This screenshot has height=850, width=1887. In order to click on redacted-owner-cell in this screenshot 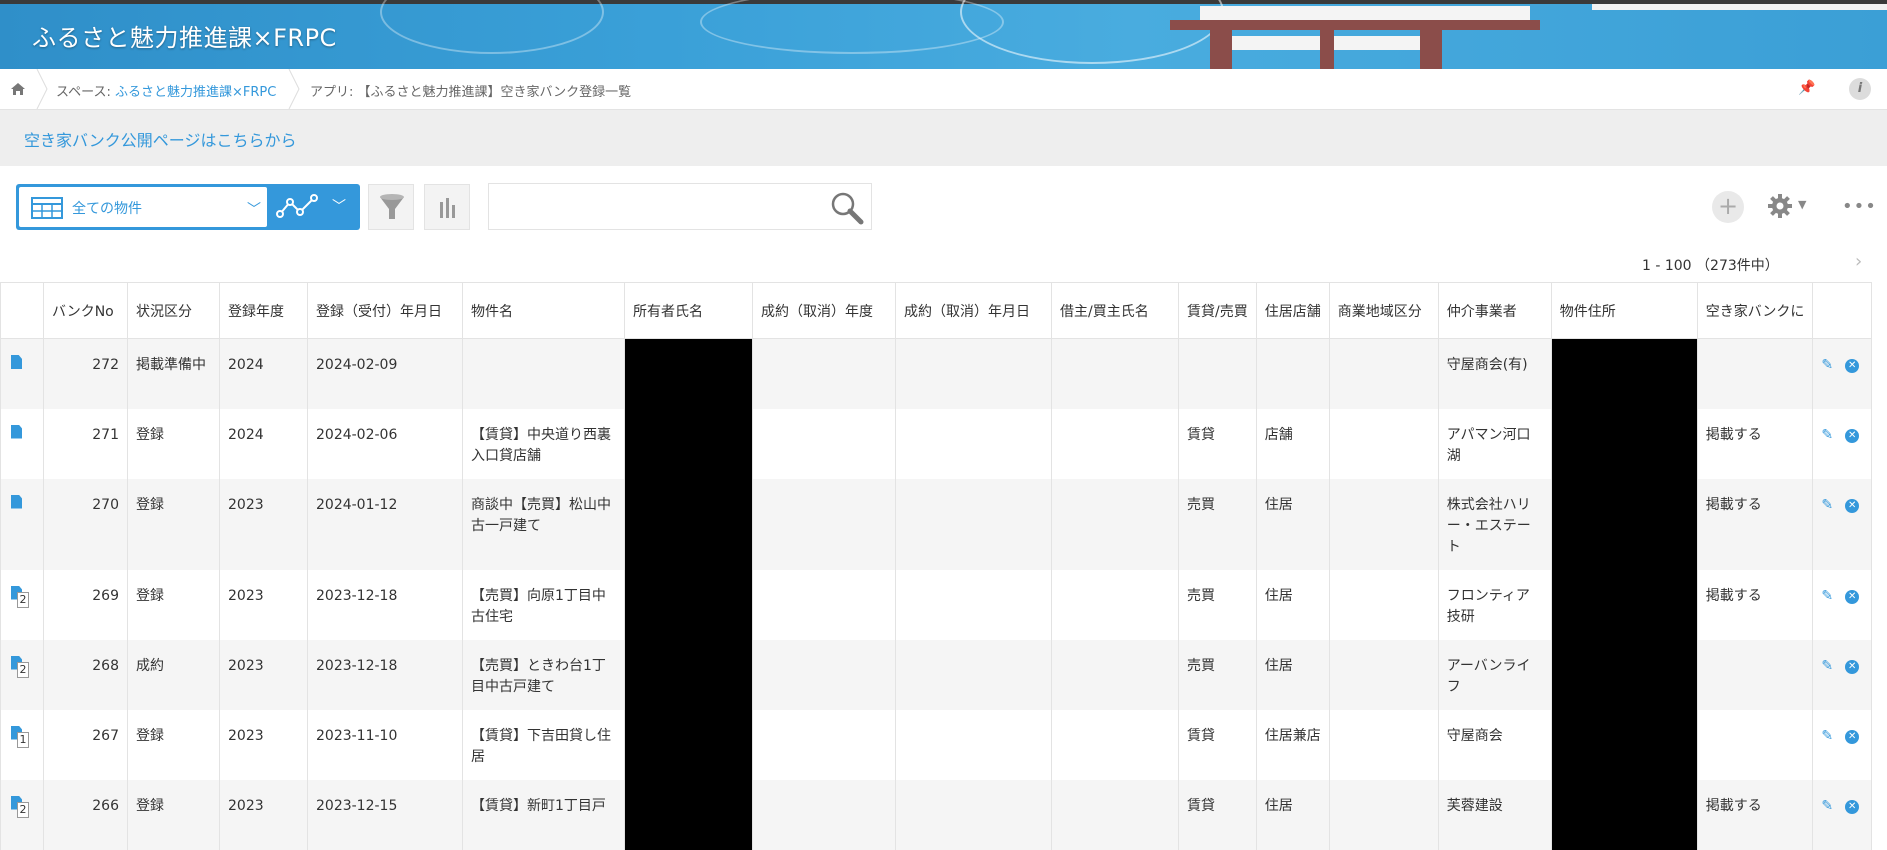, I will do `click(688, 674)`.